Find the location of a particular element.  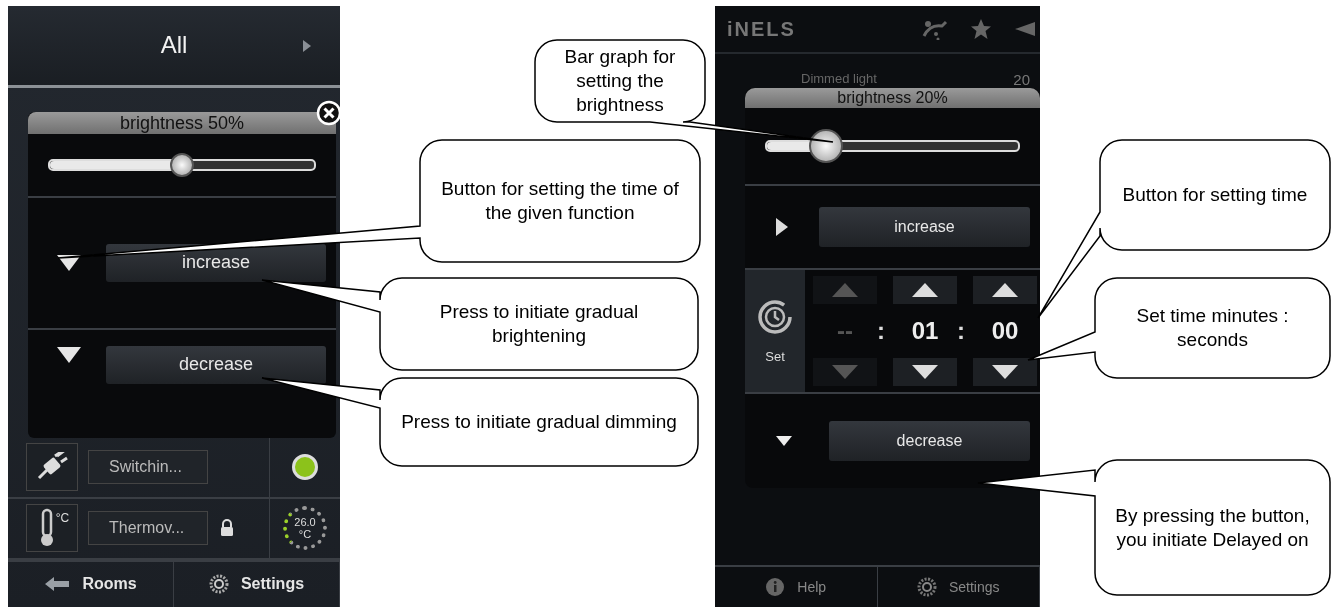

callout-text: Button for setting time is located at coordinates (1215, 195).